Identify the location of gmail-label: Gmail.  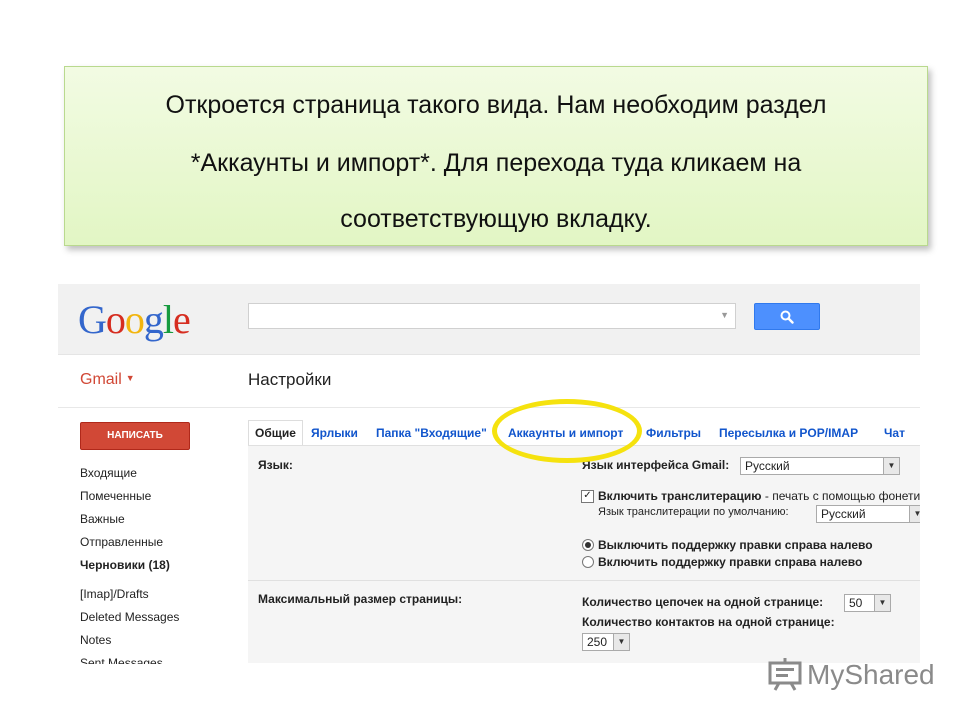
(101, 379).